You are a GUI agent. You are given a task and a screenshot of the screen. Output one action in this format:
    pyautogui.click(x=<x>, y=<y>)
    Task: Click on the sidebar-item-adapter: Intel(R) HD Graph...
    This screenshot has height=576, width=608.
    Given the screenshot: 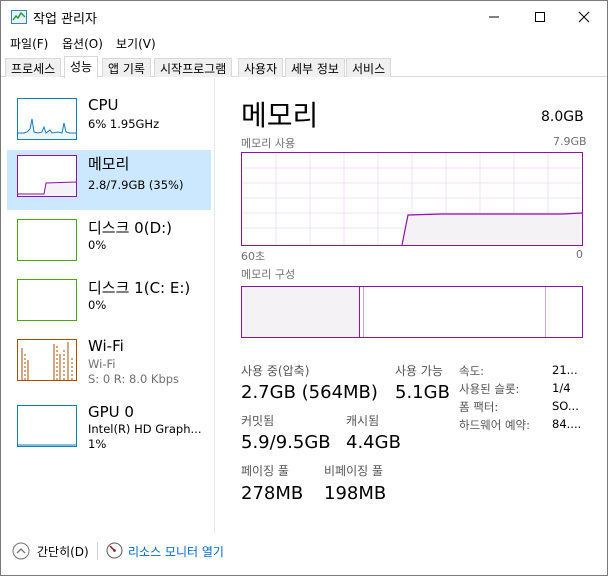 What is the action you would take?
    pyautogui.click(x=145, y=429)
    